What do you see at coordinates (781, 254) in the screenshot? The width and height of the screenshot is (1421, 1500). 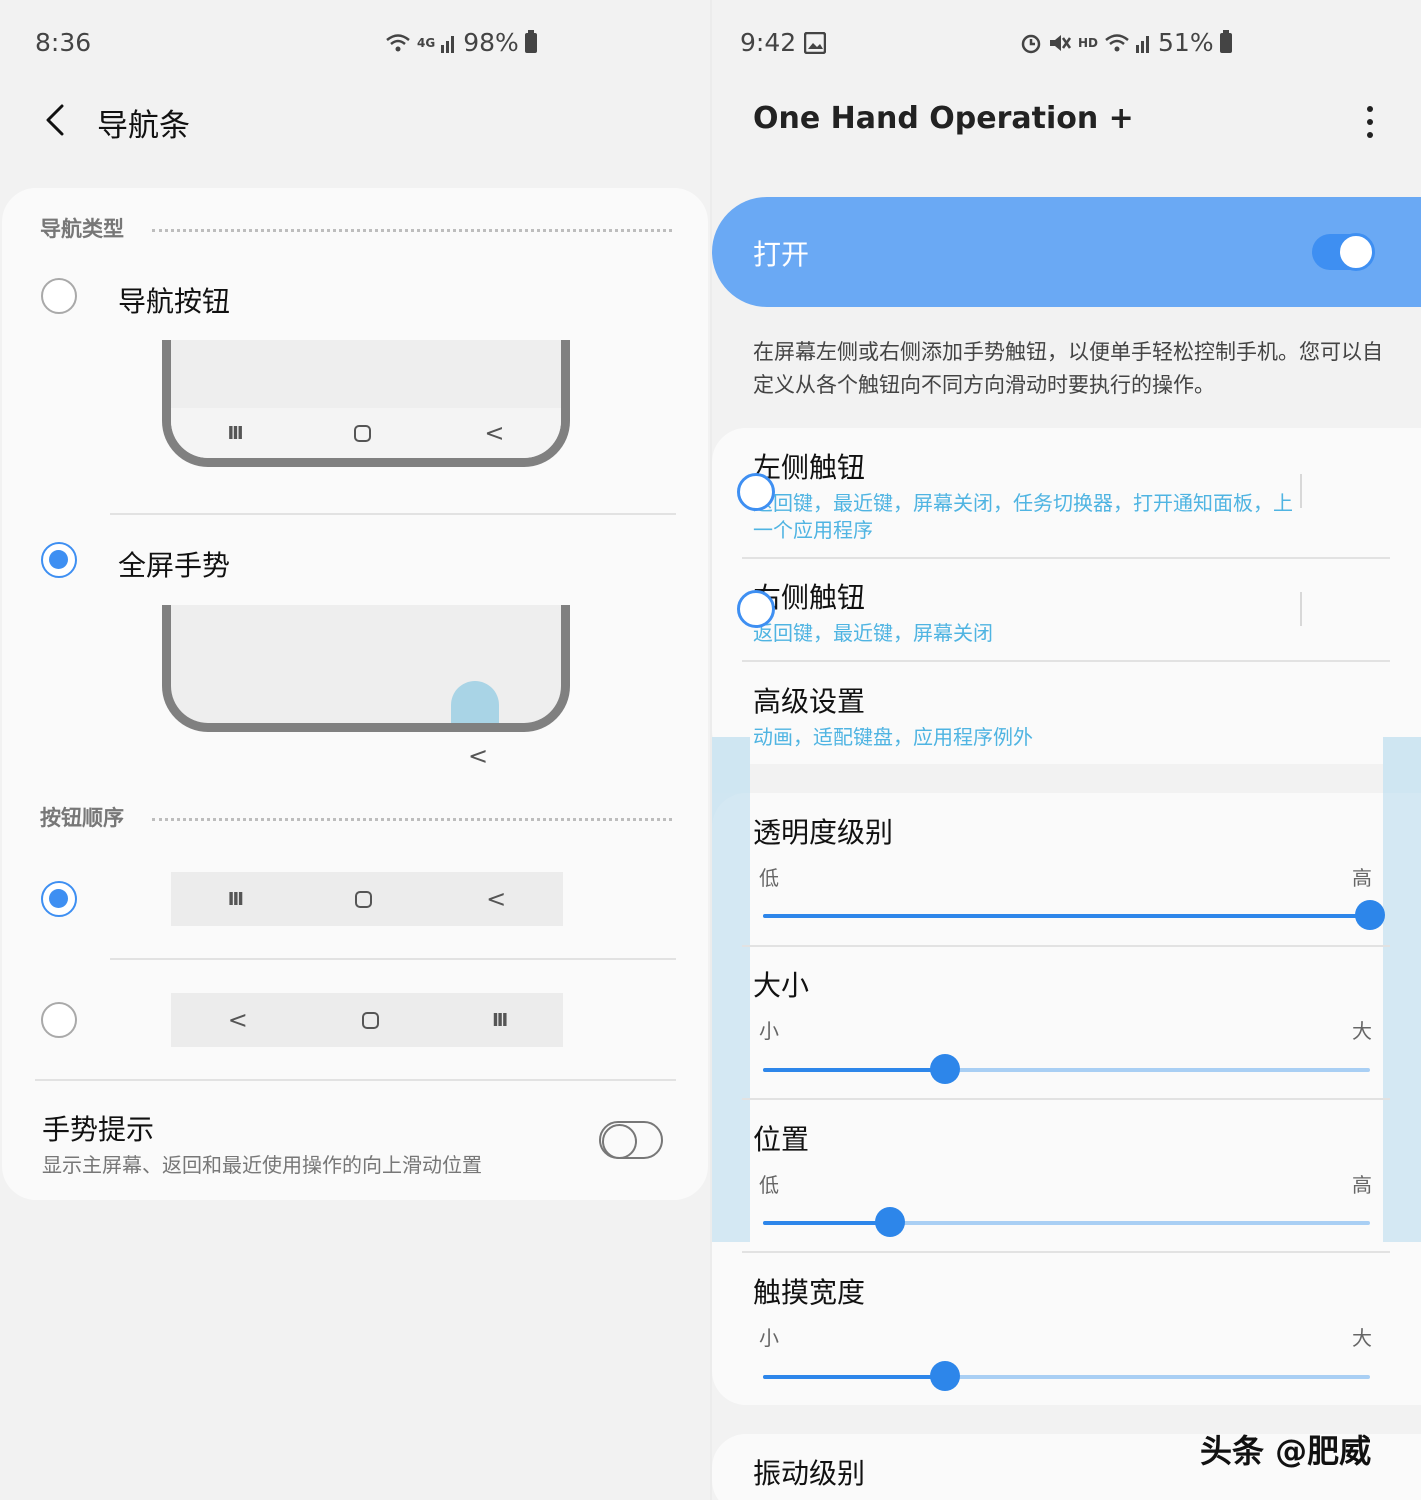 I see `master-switch-label: 打开` at bounding box center [781, 254].